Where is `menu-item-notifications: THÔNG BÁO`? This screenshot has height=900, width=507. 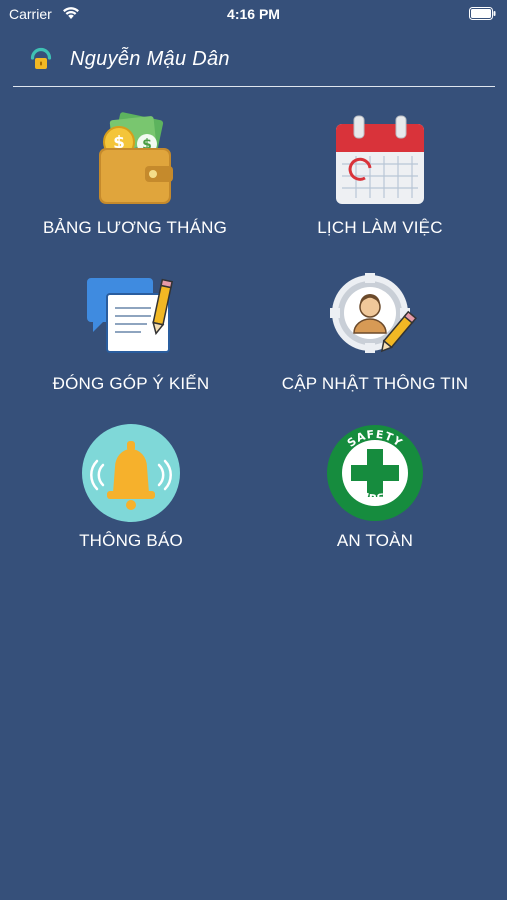
menu-item-notifications: THÔNG BÁO is located at coordinates (131, 494).